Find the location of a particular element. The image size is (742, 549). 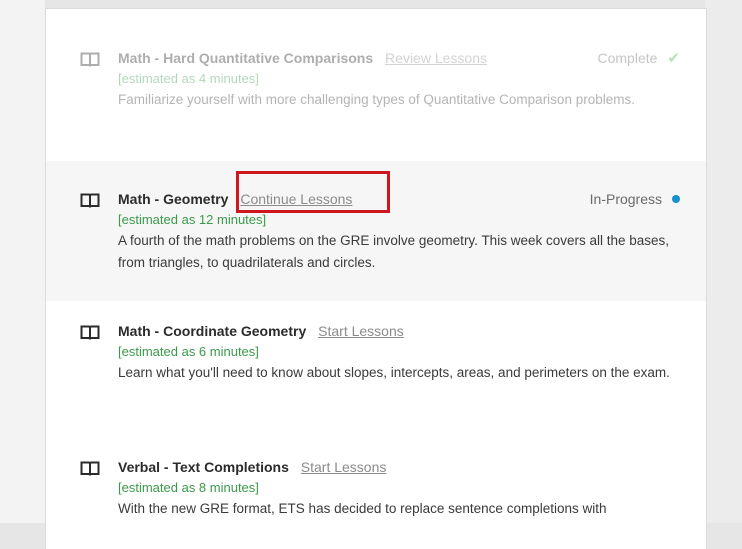

lesson-title: Math - Coordinate Geometry is located at coordinates (212, 331).